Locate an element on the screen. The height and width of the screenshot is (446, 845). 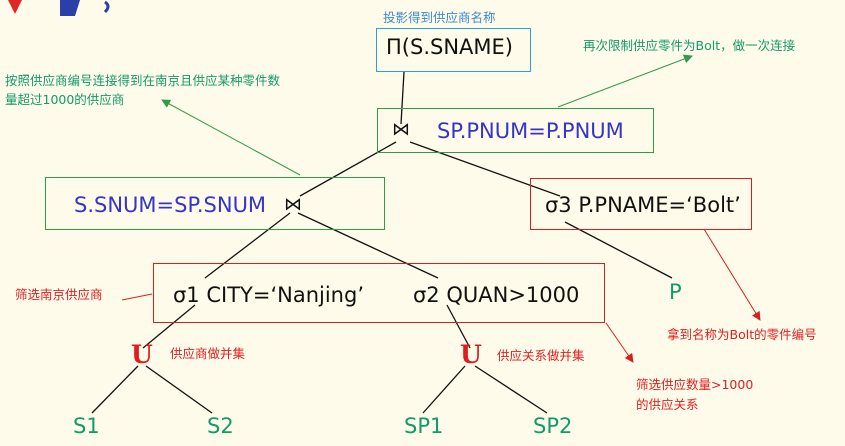
select-left-caption: 筛选南京供应商 is located at coordinates (59, 294).